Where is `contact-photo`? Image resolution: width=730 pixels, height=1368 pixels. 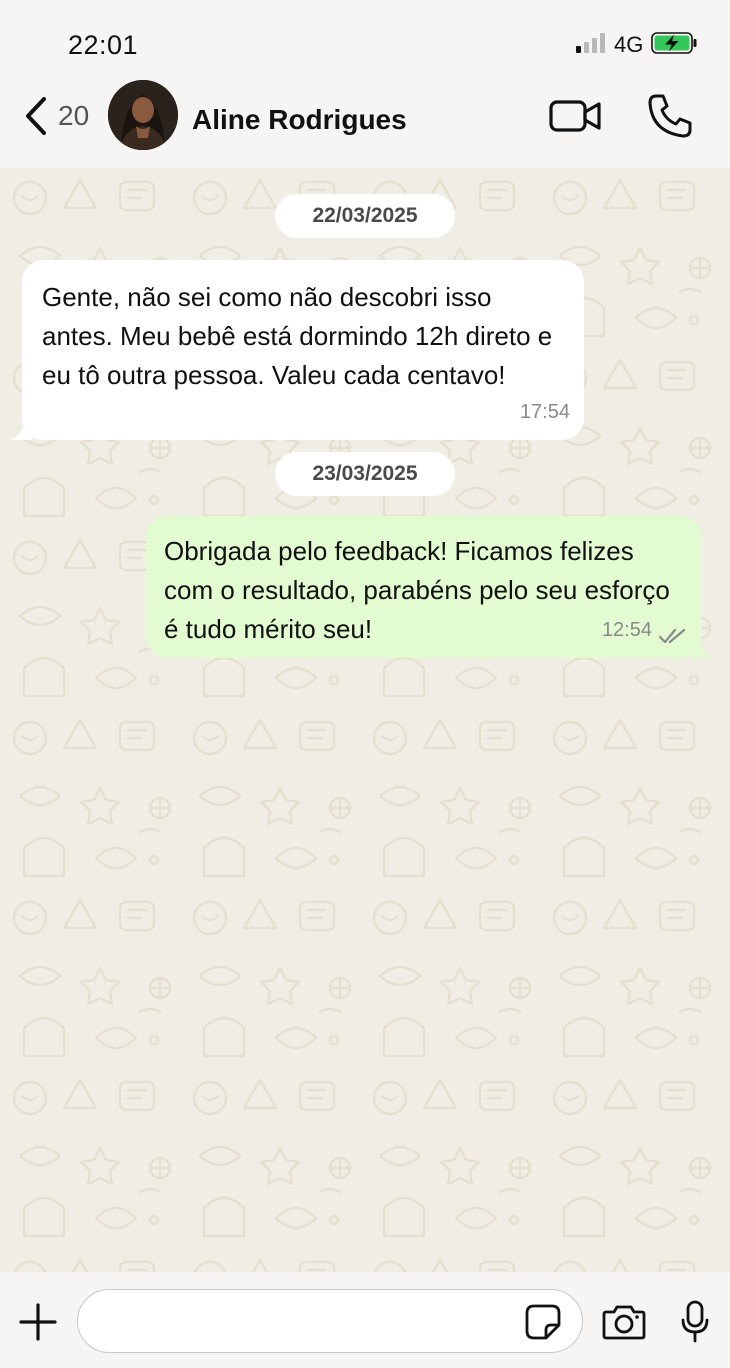 contact-photo is located at coordinates (143, 115).